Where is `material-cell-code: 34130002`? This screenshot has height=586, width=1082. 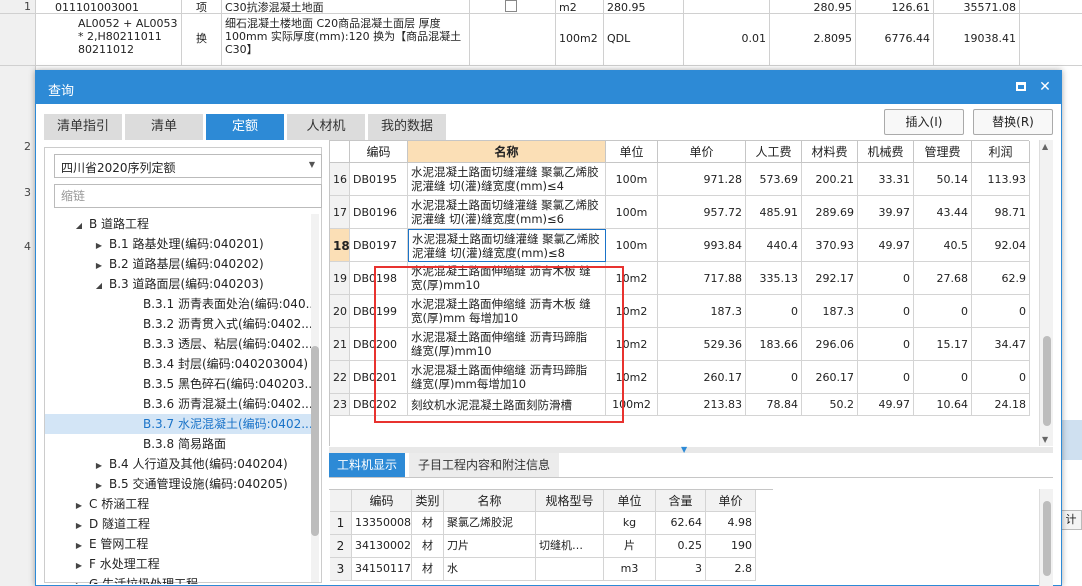
material-cell-code: 34130002 is located at coordinates (382, 546).